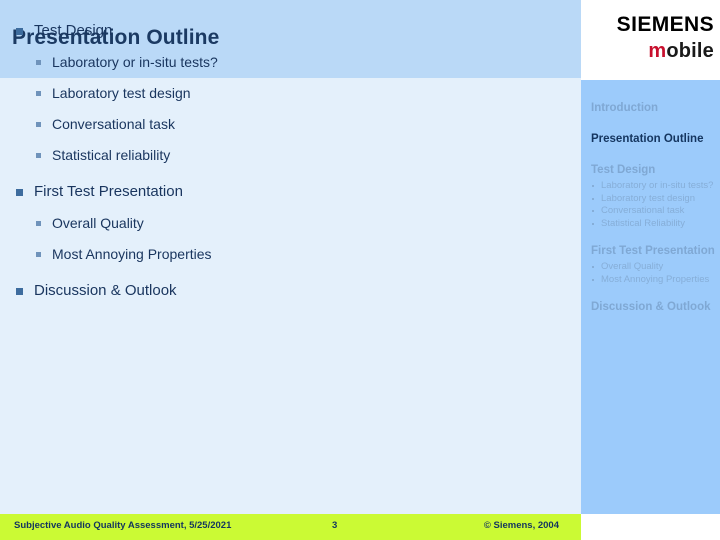  I want to click on nav-section-presentation-outline: Presentation Outline, so click(653, 139).